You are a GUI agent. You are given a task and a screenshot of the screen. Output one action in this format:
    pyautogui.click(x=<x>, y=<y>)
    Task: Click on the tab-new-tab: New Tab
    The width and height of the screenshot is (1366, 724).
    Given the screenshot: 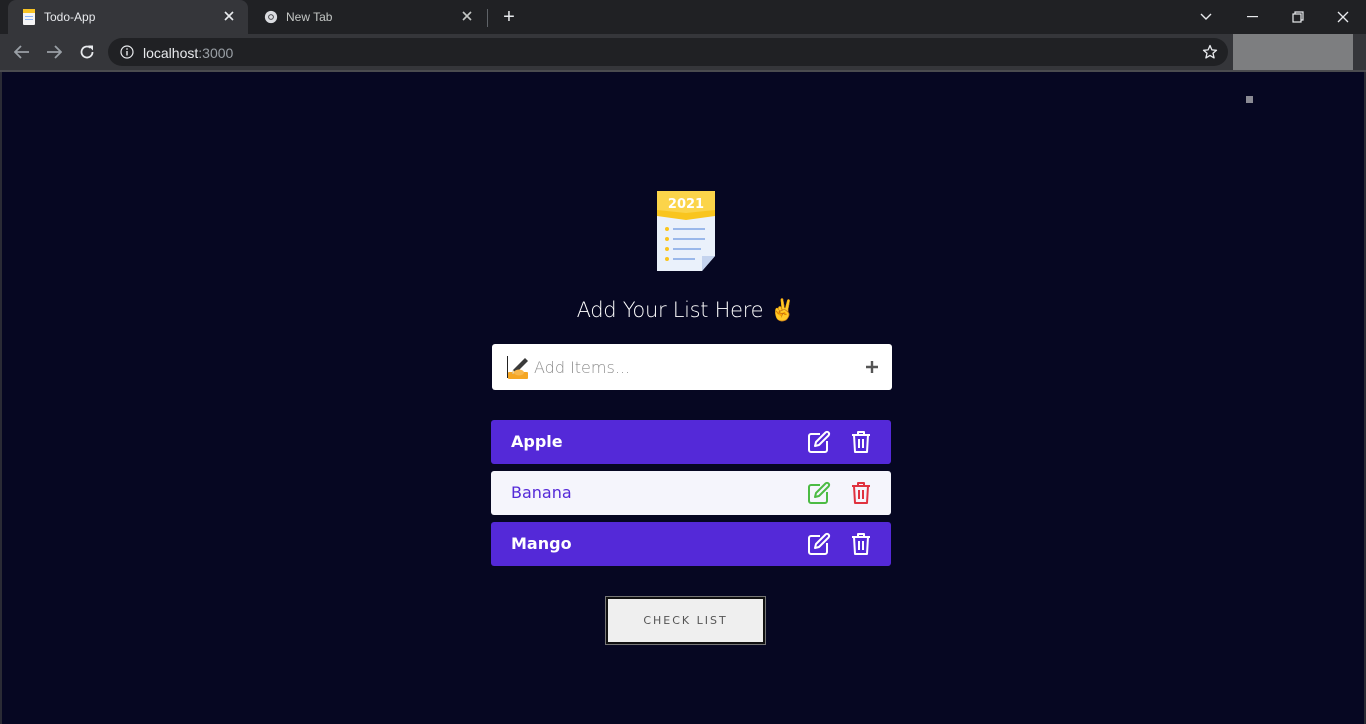 What is the action you would take?
    pyautogui.click(x=368, y=17)
    